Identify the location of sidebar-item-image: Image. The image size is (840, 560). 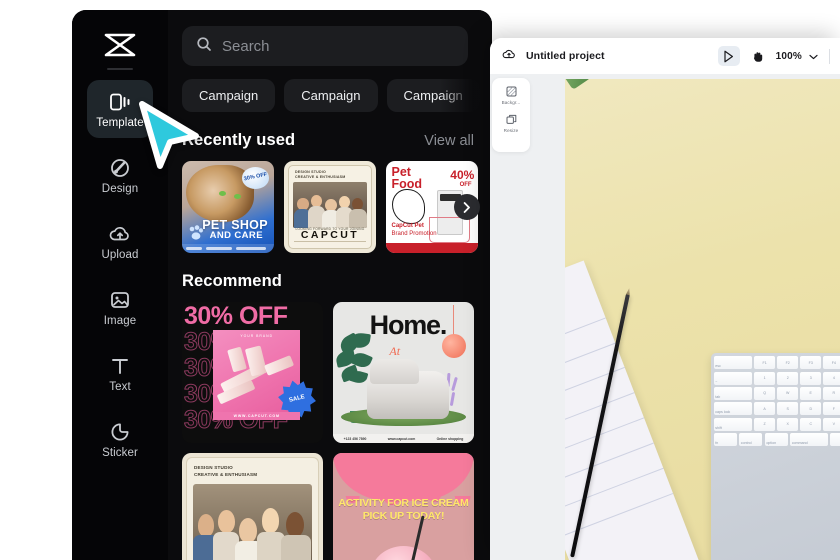
(120, 307).